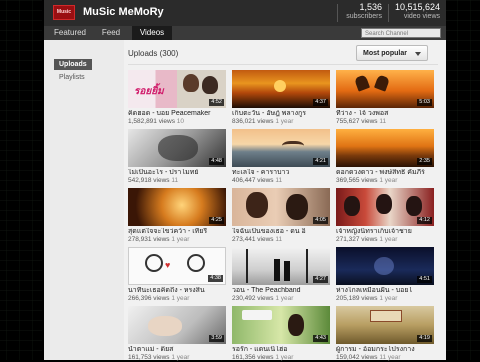 This screenshot has height=362, width=480. Describe the element at coordinates (368, 357) in the screenshot. I see `video-meta: 159,042 views 11 year` at that location.